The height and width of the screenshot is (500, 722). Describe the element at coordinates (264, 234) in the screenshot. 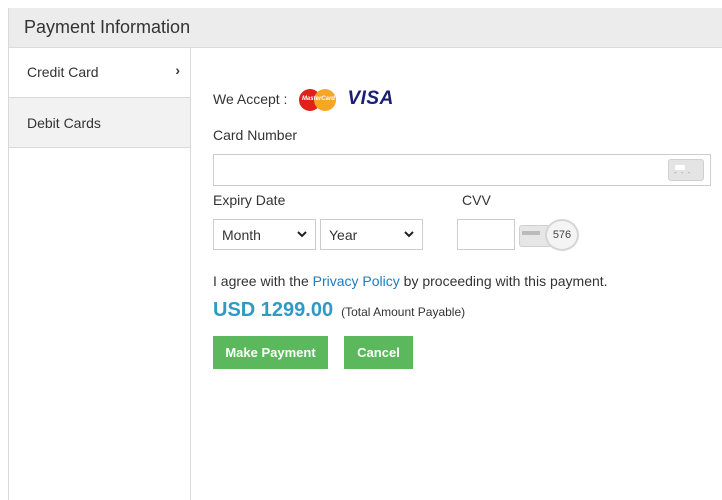

I see `expiry-month-select: Month` at that location.